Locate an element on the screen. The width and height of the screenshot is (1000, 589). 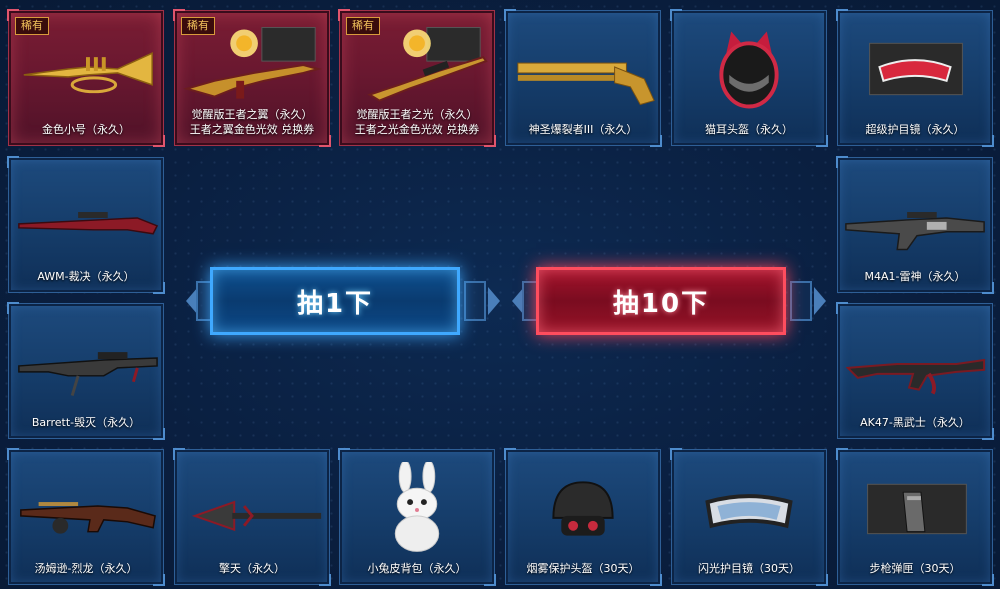
draw-ten-button: 抽10下 is located at coordinates (661, 301).